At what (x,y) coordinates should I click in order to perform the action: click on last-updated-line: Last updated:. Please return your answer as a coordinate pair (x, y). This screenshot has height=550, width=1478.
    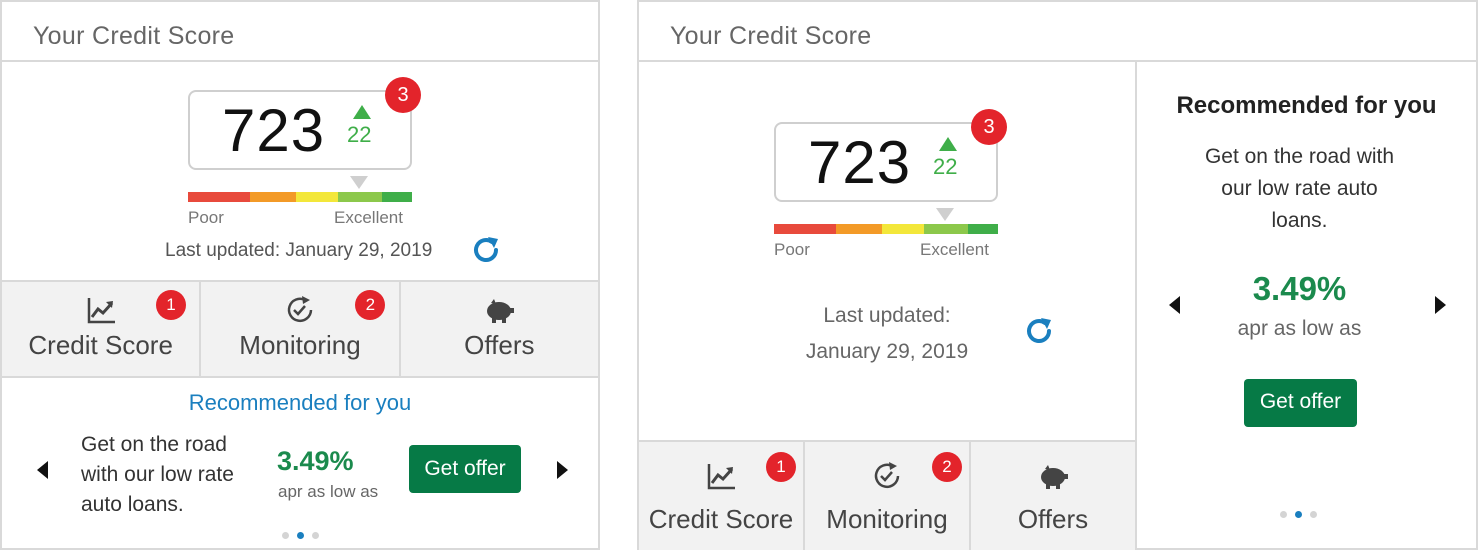
    Looking at the image, I should click on (887, 315).